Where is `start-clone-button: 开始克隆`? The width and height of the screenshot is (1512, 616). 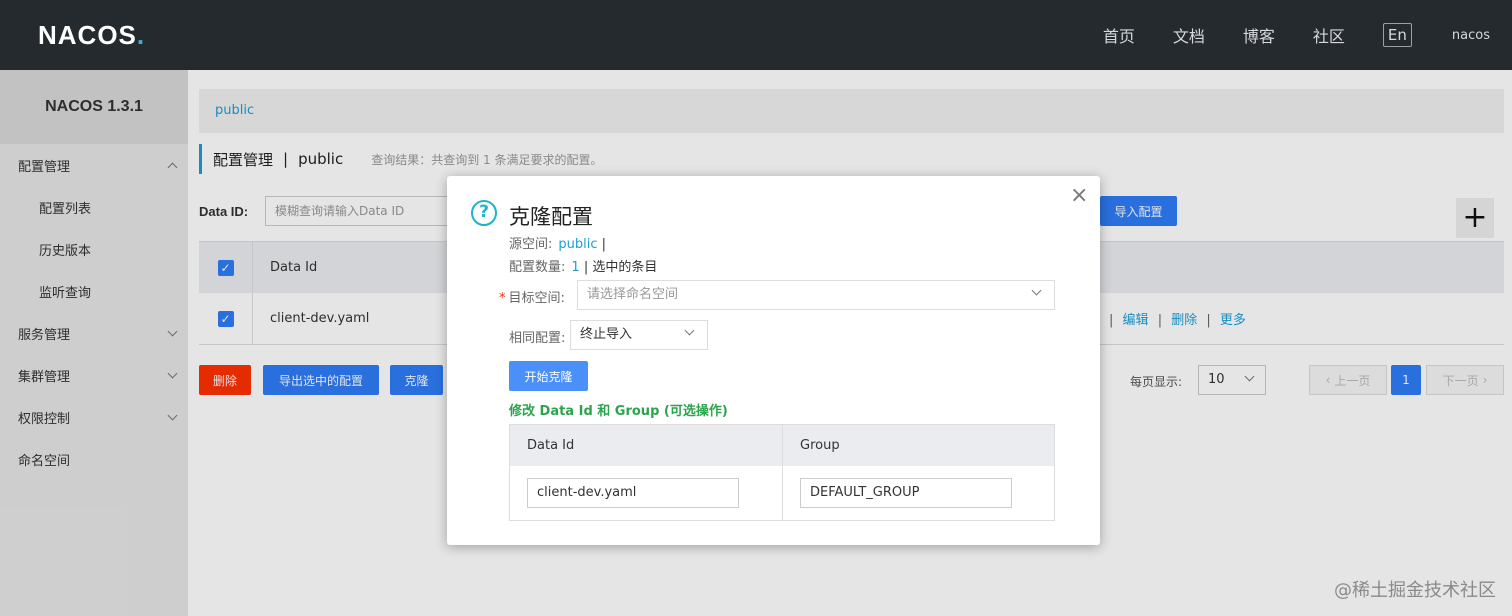 start-clone-button: 开始克隆 is located at coordinates (548, 376).